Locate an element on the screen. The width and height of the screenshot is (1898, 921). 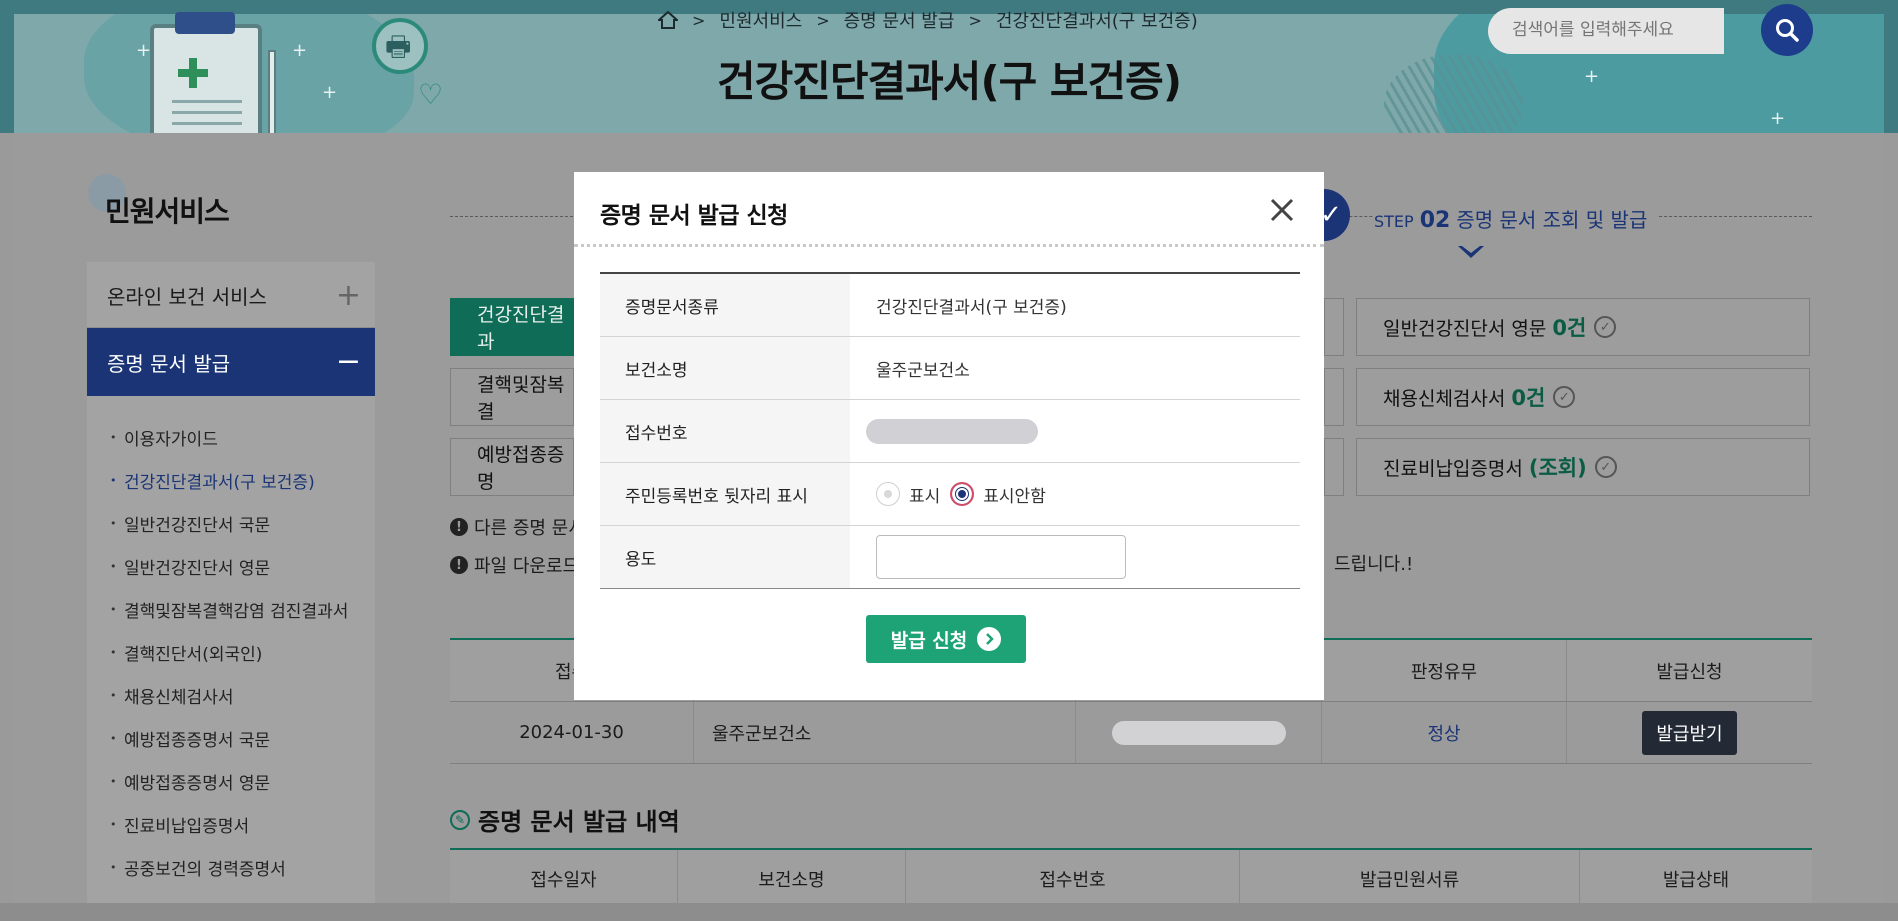
modal-divider is located at coordinates (949, 245).